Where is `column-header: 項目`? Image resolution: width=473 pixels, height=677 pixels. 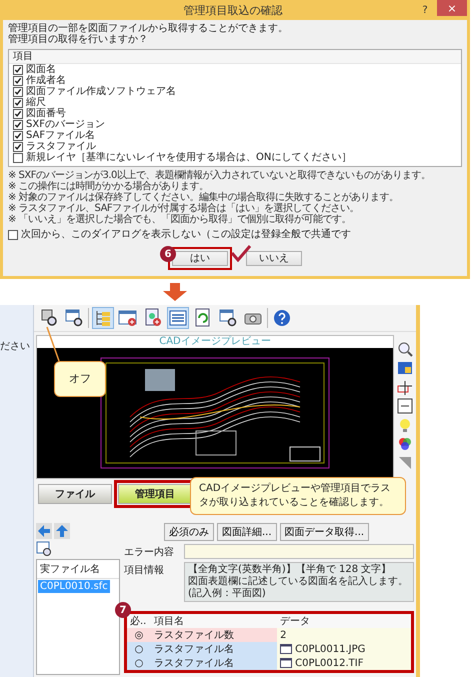 column-header: 項目 is located at coordinates (235, 57).